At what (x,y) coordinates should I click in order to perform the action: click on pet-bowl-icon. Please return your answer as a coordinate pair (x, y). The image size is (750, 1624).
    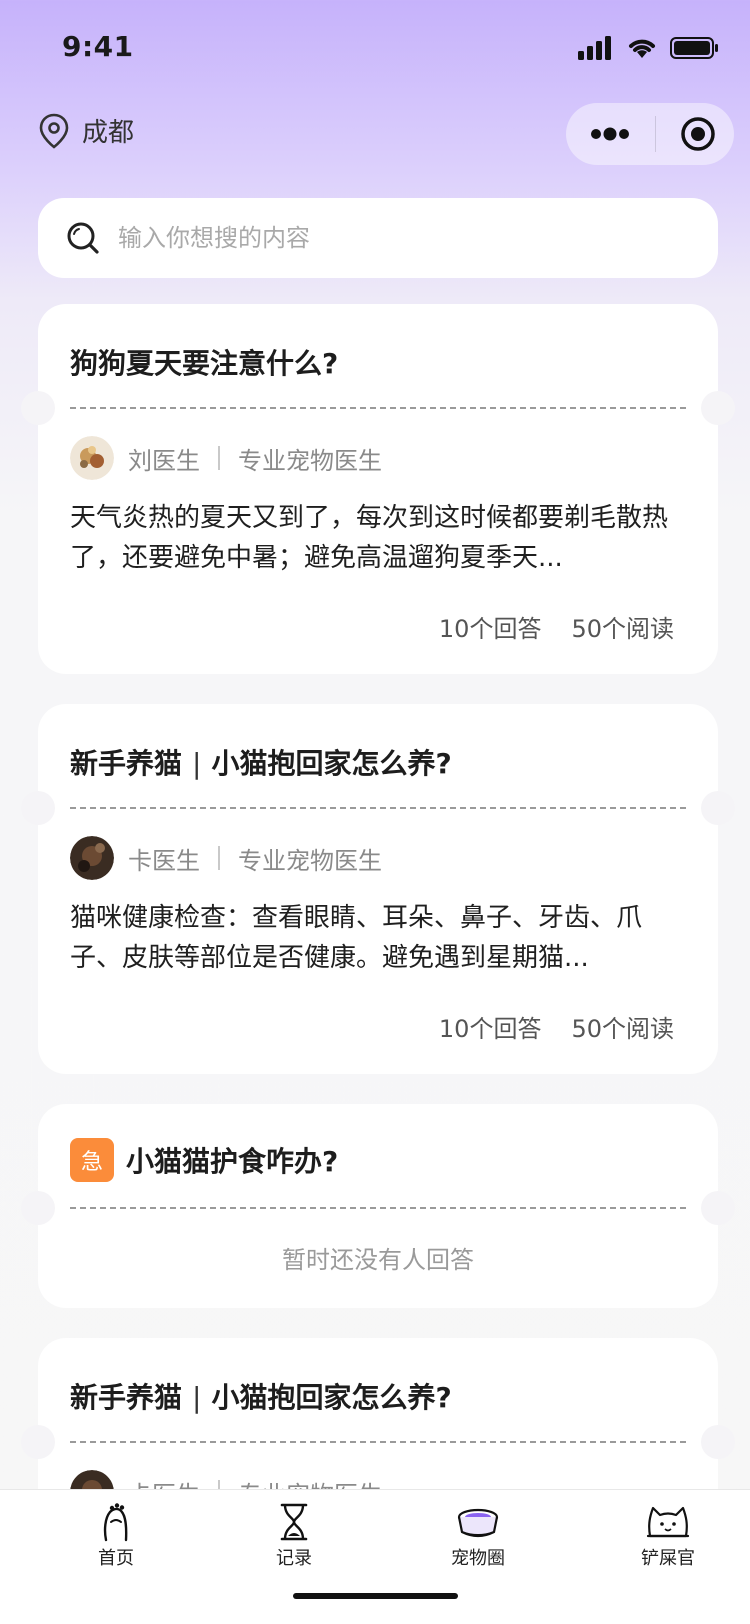
    Looking at the image, I should click on (478, 1523).